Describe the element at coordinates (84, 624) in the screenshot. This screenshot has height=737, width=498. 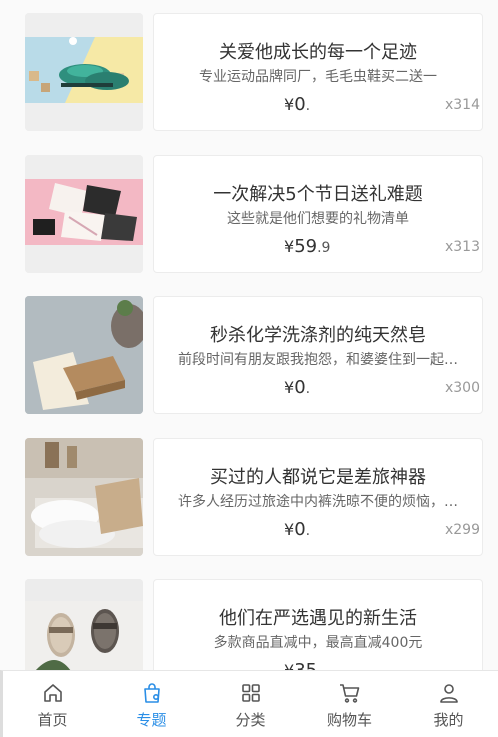
I see `slippers-photo` at that location.